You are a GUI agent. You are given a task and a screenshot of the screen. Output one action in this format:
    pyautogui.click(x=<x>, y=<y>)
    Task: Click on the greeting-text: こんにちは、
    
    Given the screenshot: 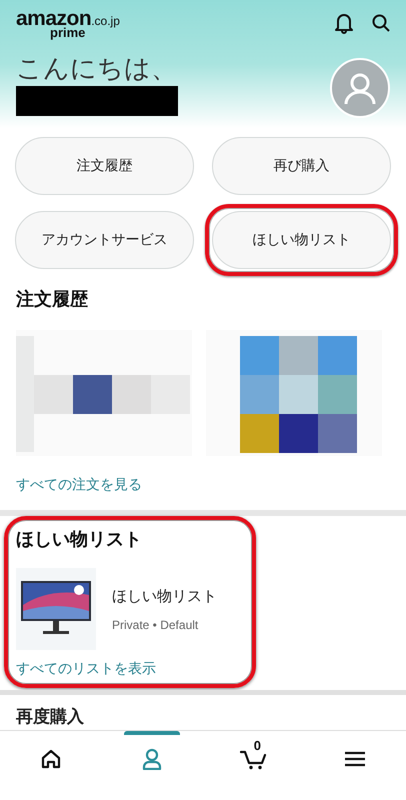 What is the action you would take?
    pyautogui.click(x=97, y=68)
    